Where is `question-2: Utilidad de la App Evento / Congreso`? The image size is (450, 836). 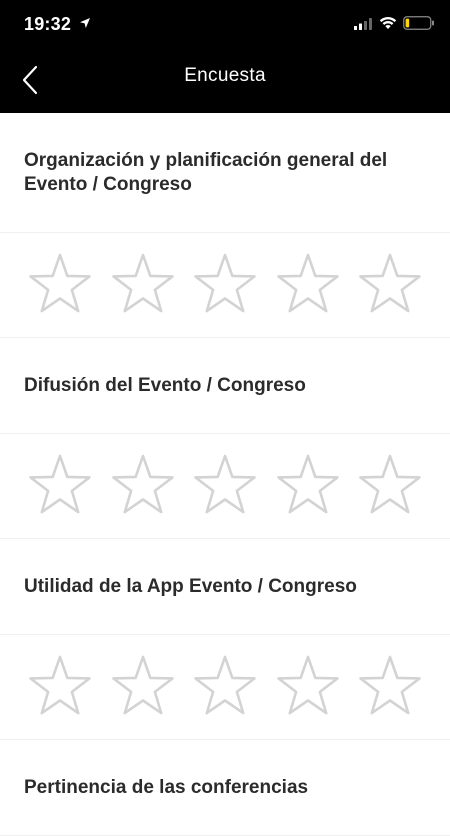 question-2: Utilidad de la App Evento / Congreso is located at coordinates (225, 587).